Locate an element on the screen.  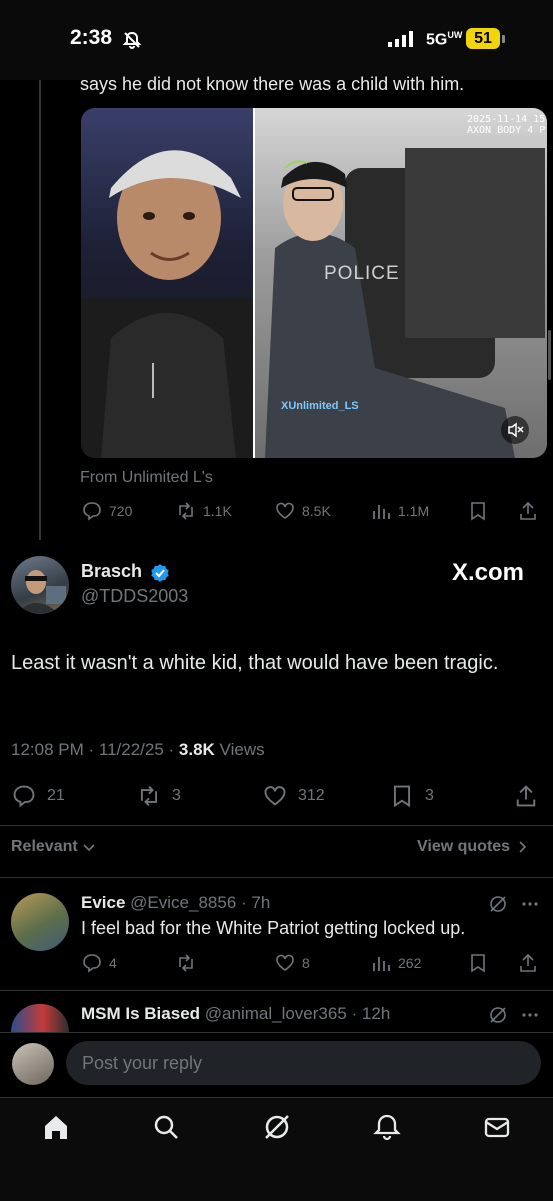
bodycam-timestamp: 2025-11-14 15 AXON BODY 4 P is located at coordinates (506, 125).